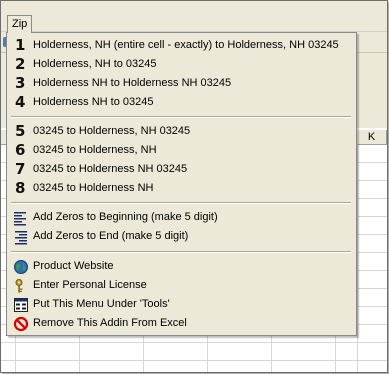 The image size is (389, 374). I want to click on menu-item-7: 7 03245 to Holderness NH 03245, so click(181, 169).